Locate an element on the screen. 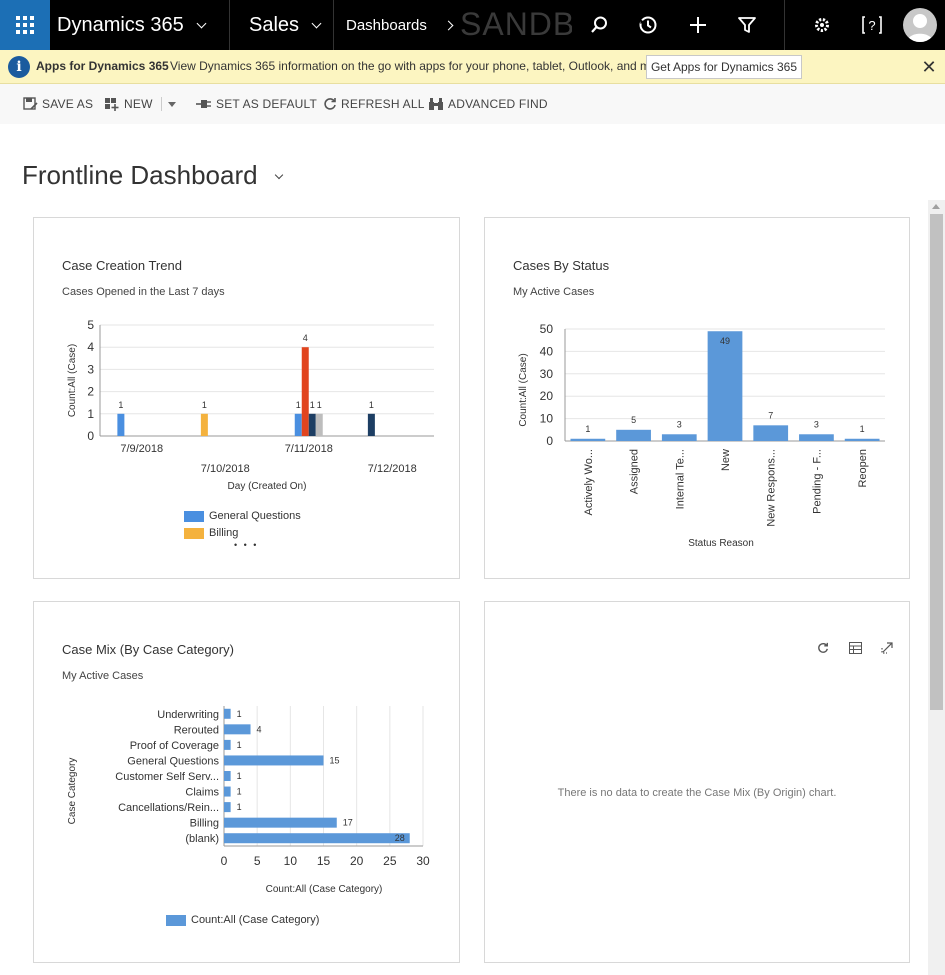 The height and width of the screenshot is (975, 945). vertical-scrollbar is located at coordinates (936, 587).